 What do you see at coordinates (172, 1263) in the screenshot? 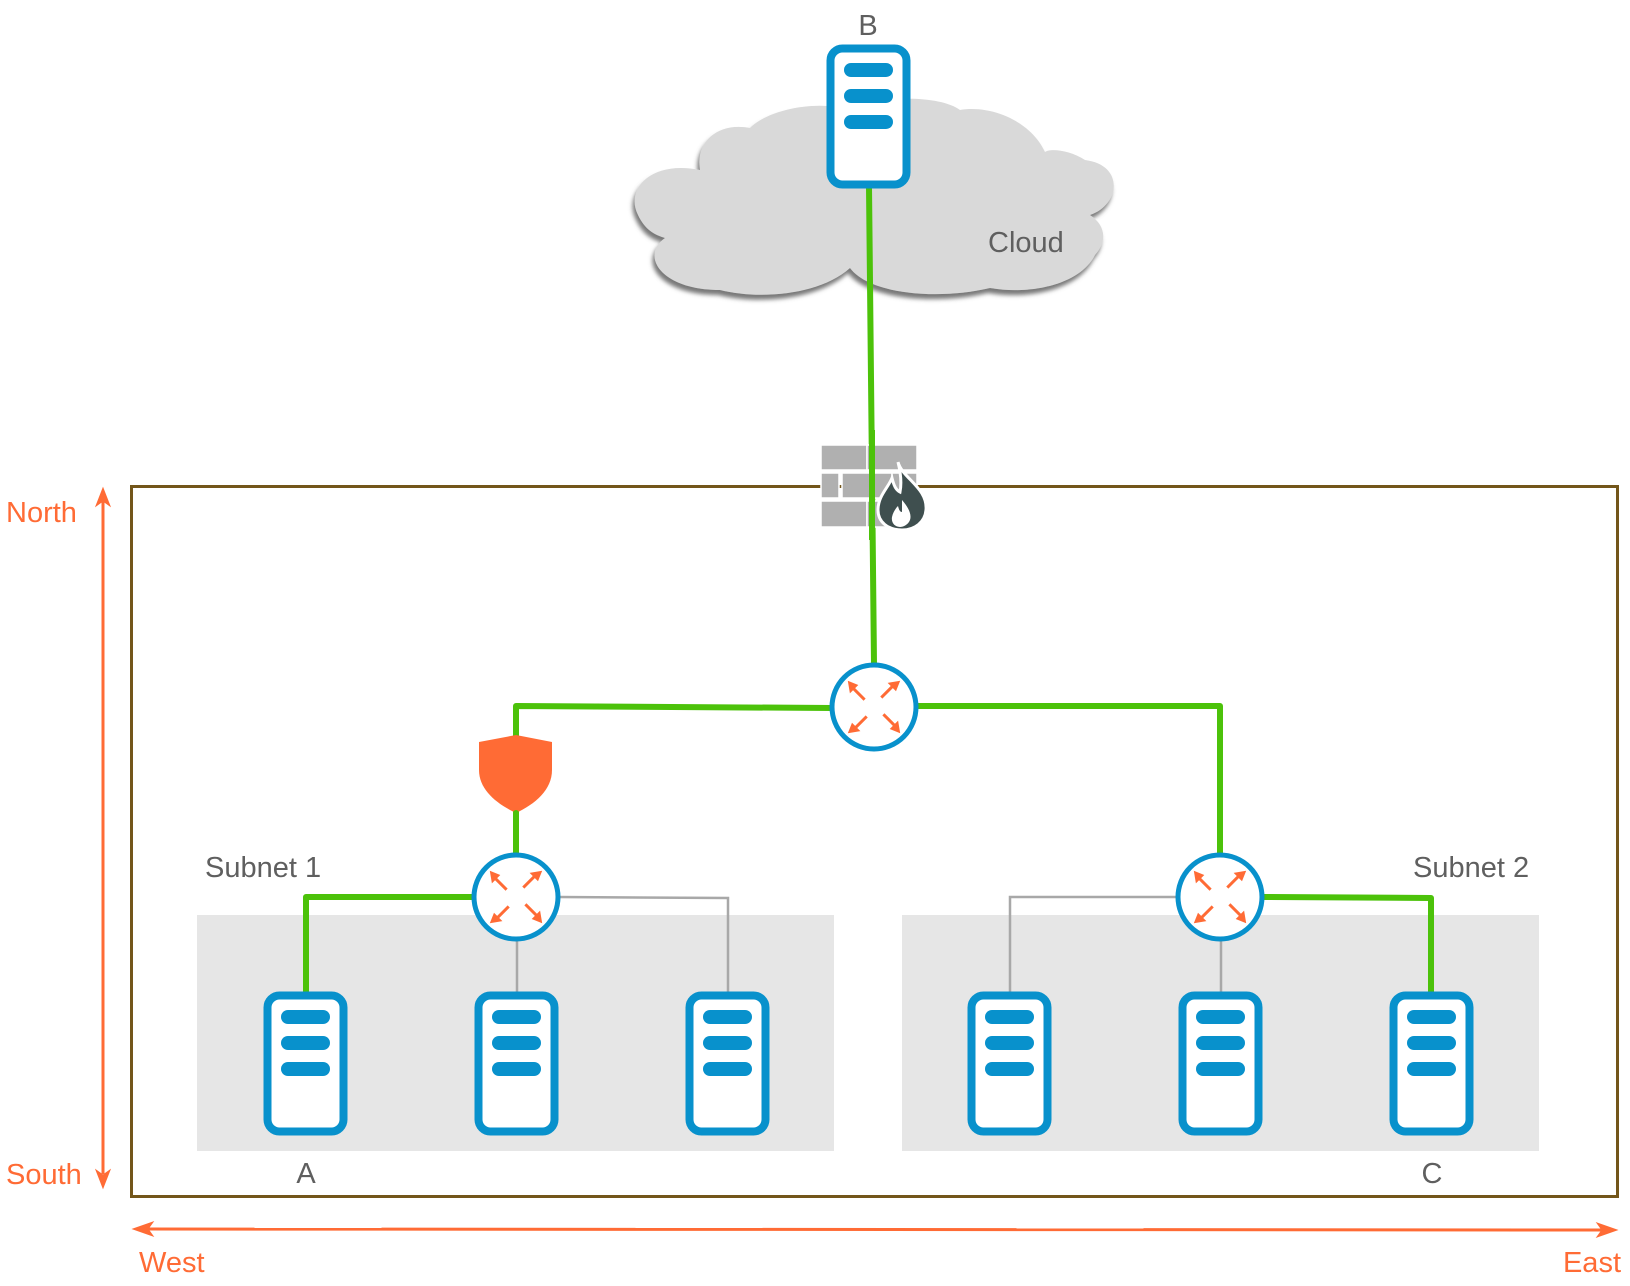
I see `west-label: West` at bounding box center [172, 1263].